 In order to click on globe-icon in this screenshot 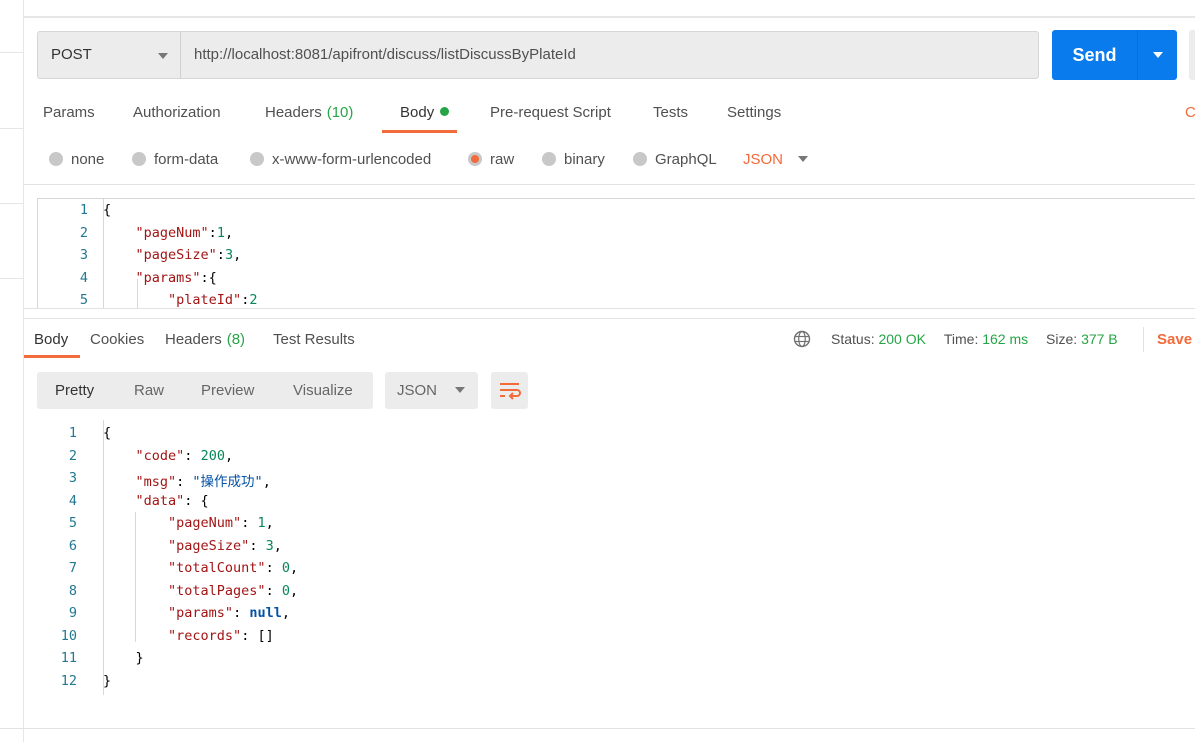, I will do `click(802, 339)`.